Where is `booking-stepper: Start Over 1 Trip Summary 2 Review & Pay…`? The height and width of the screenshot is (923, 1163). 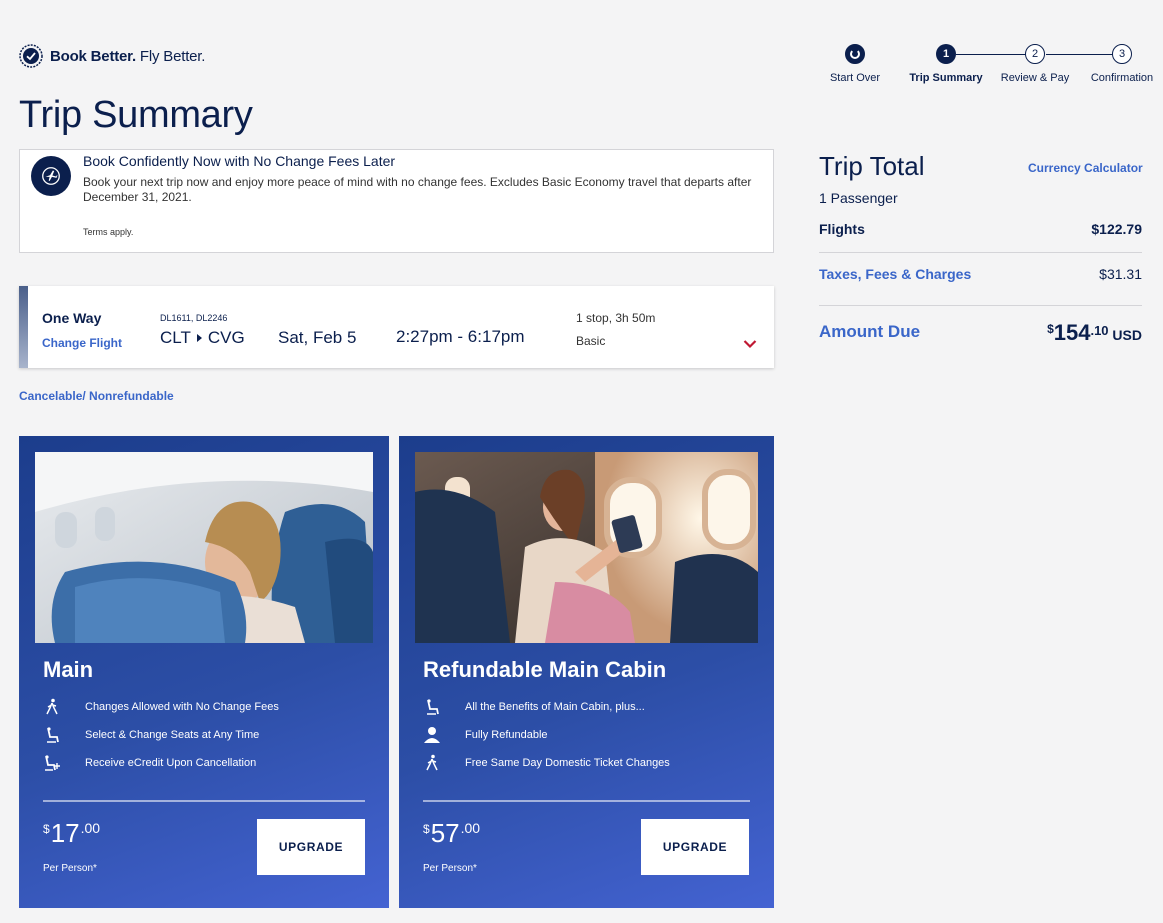 booking-stepper: Start Over 1 Trip Summary 2 Review & Pay… is located at coordinates (990, 67).